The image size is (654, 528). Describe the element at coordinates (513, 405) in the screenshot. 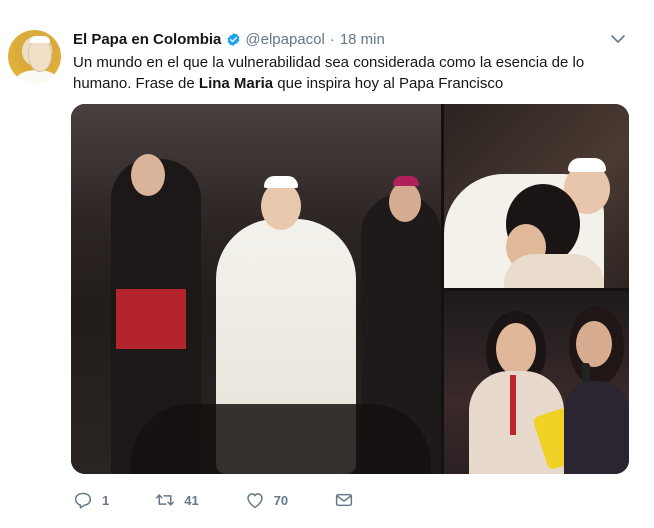

I see `lanyard` at that location.